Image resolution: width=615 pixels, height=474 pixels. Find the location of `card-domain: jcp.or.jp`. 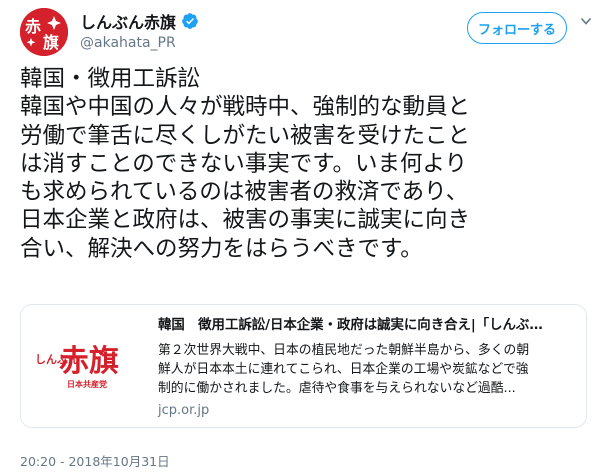

card-domain: jcp.or.jp is located at coordinates (184, 410).